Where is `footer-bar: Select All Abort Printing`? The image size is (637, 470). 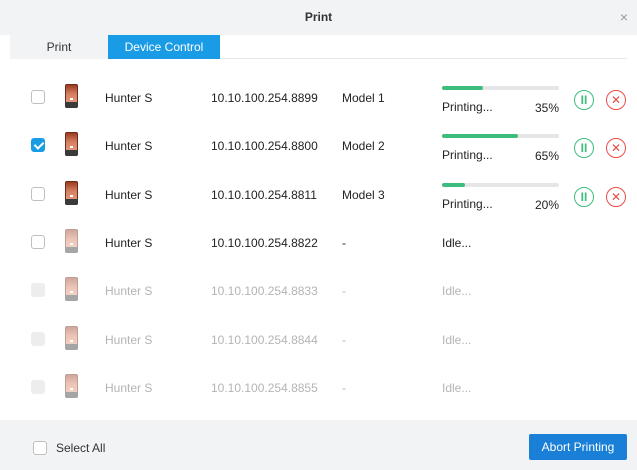 footer-bar: Select All Abort Printing is located at coordinates (318, 445).